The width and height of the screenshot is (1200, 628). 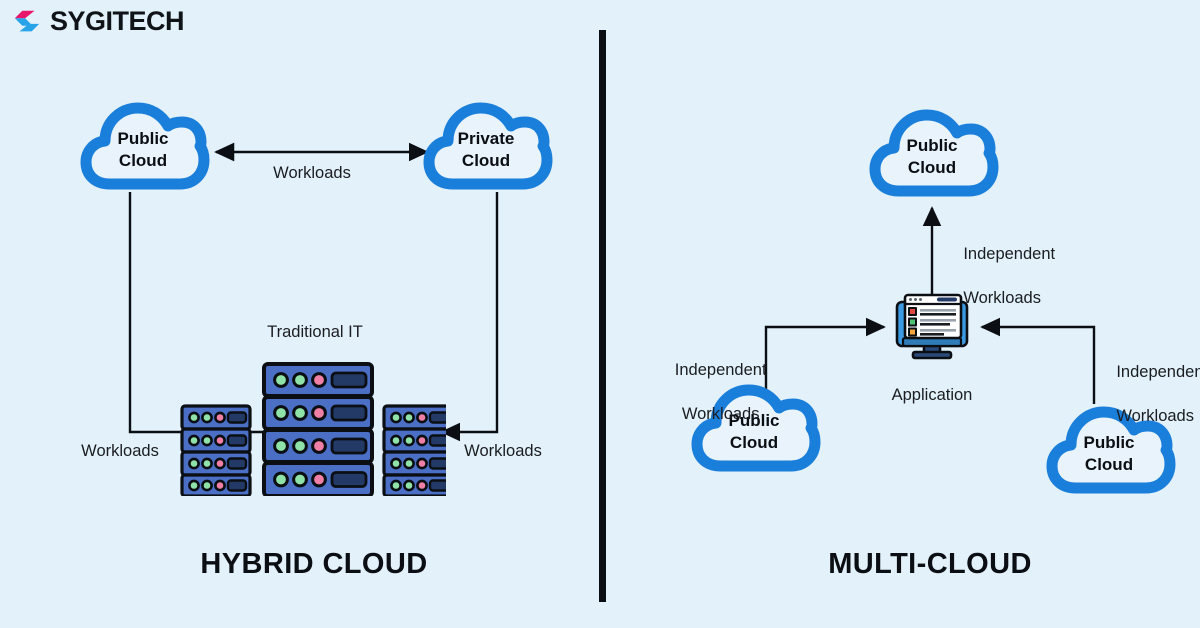 I want to click on server-stack-left, so click(x=216, y=450).